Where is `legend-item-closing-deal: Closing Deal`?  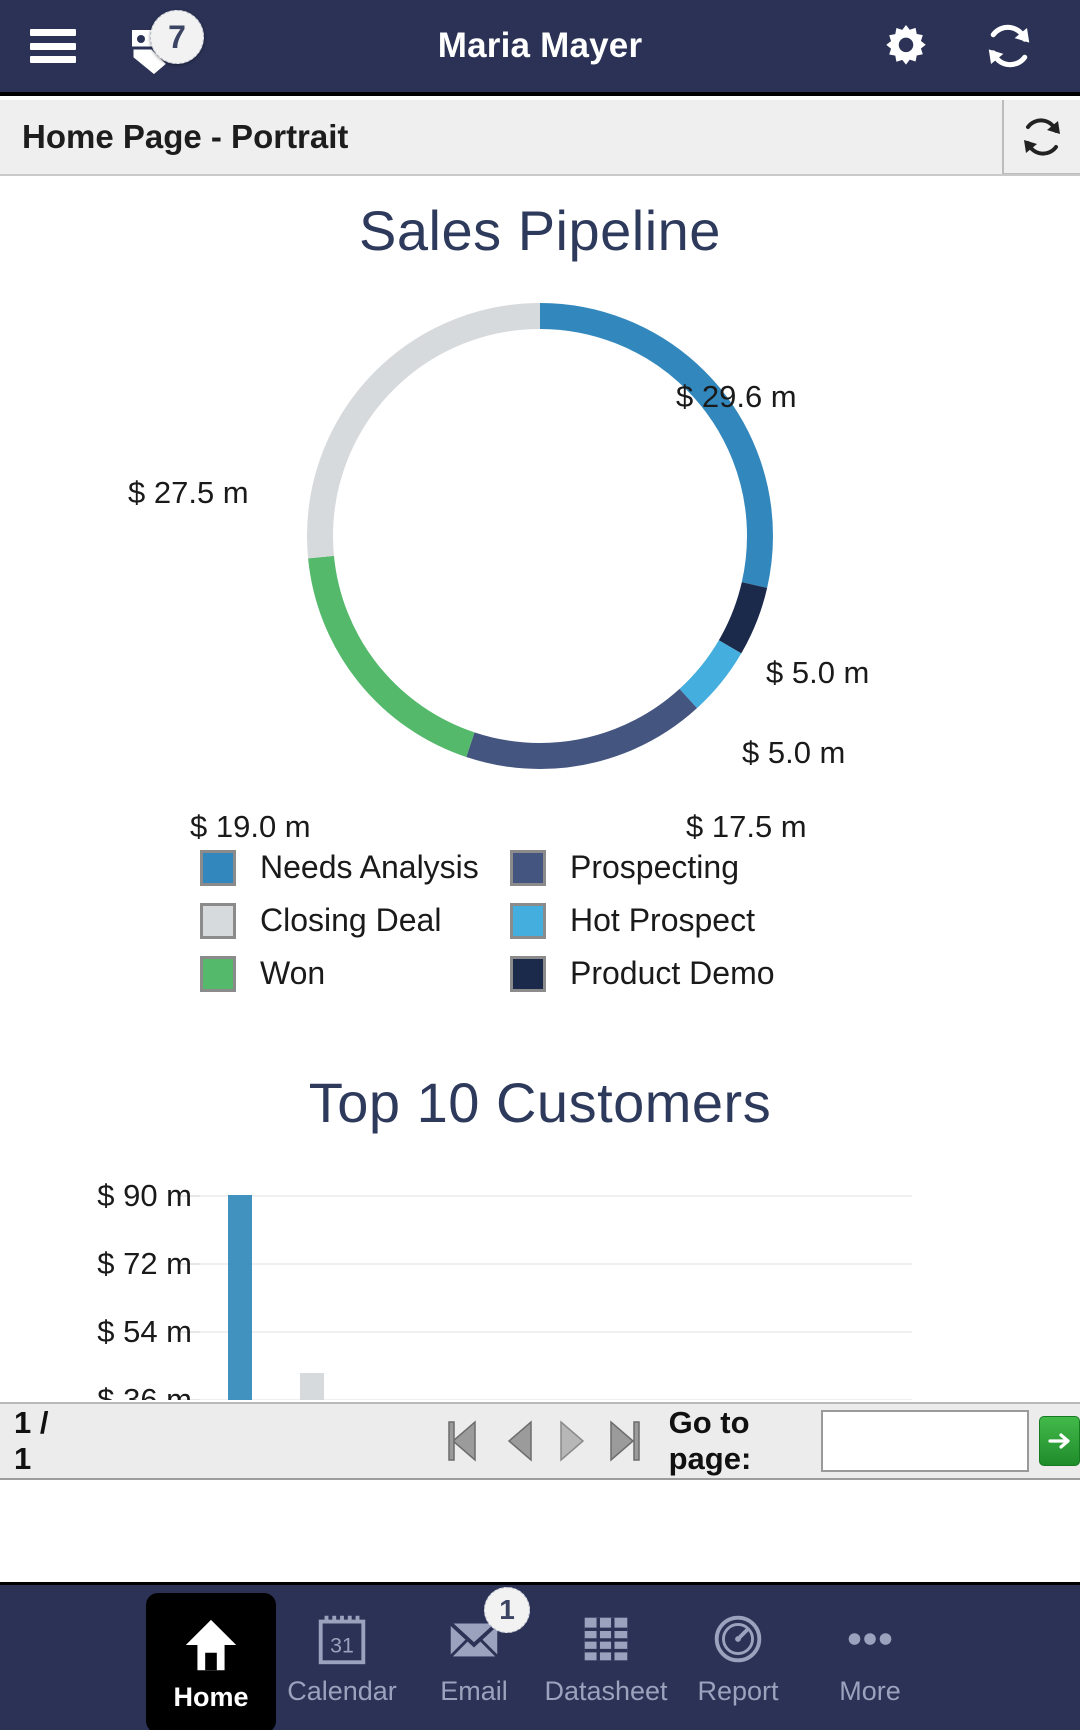
legend-item-closing-deal: Closing Deal is located at coordinates (355, 920).